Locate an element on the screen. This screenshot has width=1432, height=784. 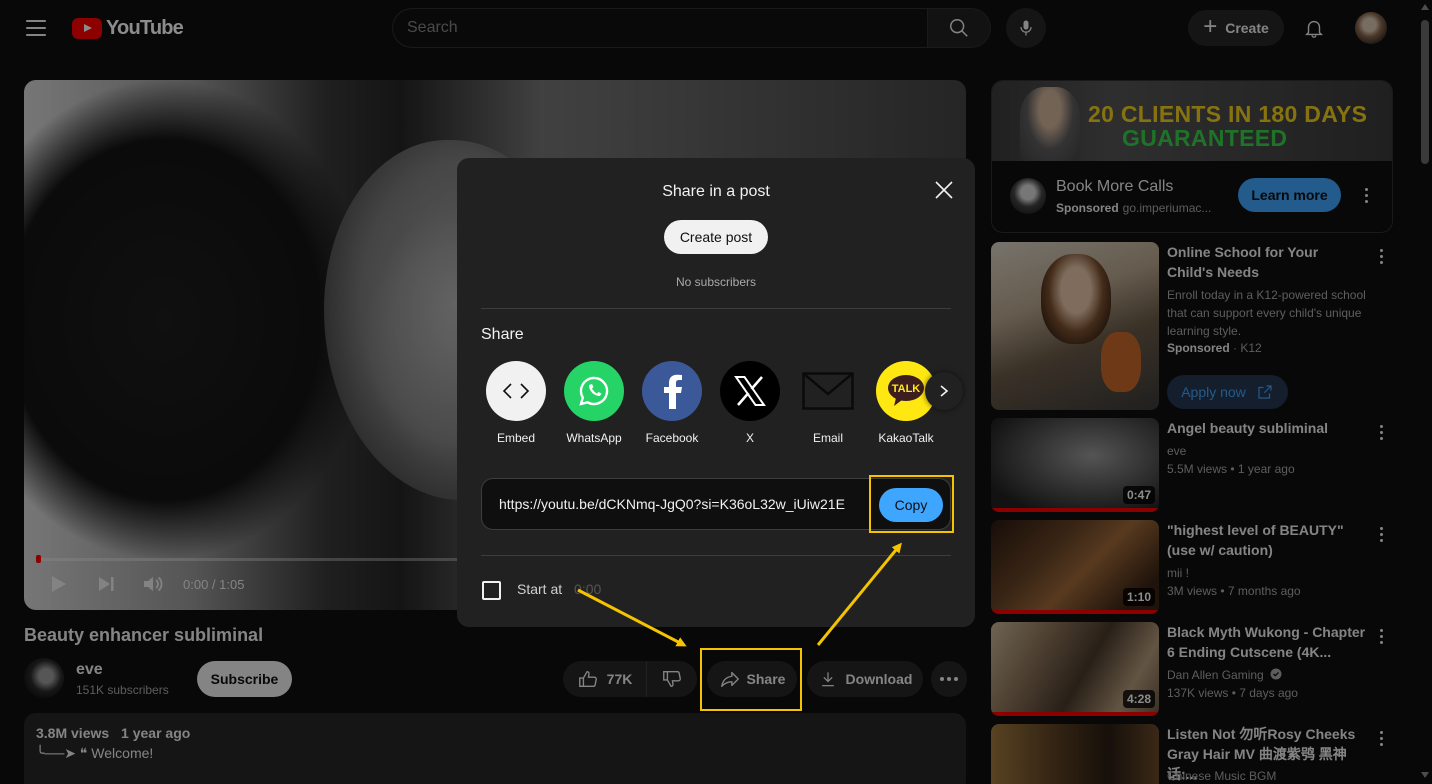
k12-thumbnail is located at coordinates (1075, 326).